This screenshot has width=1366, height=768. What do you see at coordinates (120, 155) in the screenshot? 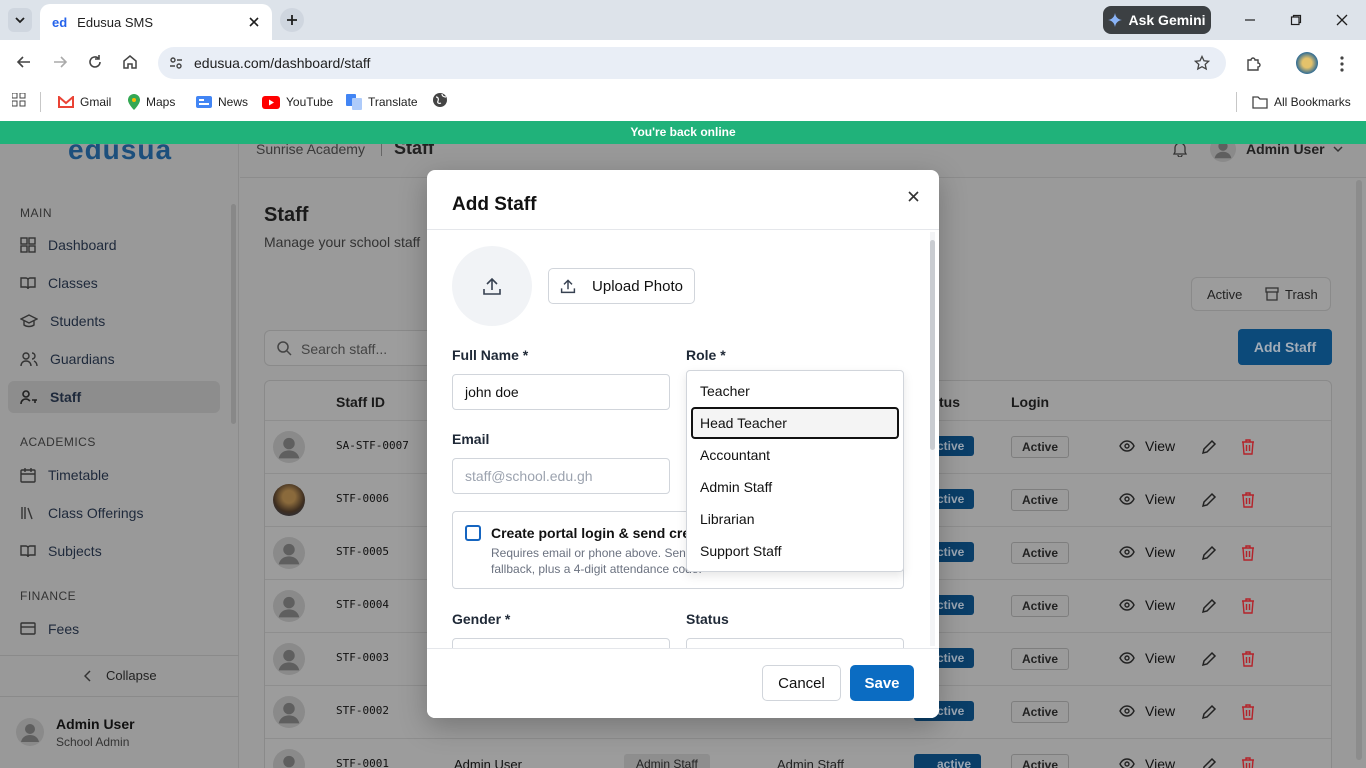
I see `app-logo: edusua` at bounding box center [120, 155].